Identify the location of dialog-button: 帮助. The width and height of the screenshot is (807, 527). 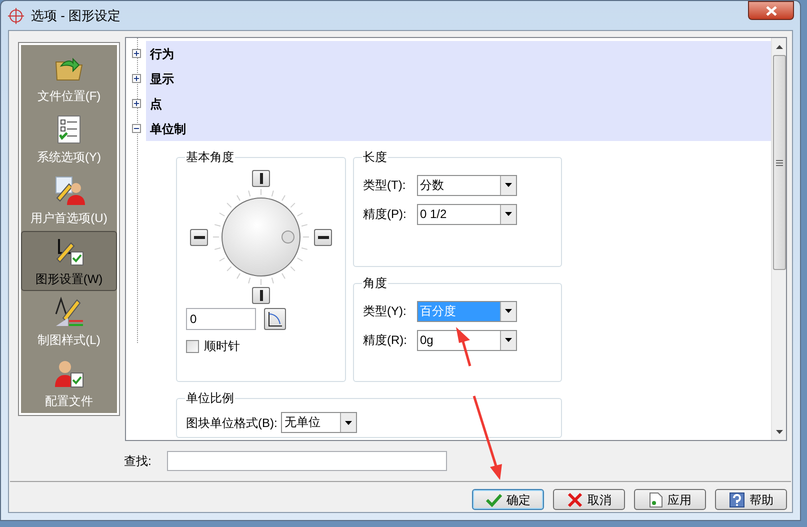
(751, 499).